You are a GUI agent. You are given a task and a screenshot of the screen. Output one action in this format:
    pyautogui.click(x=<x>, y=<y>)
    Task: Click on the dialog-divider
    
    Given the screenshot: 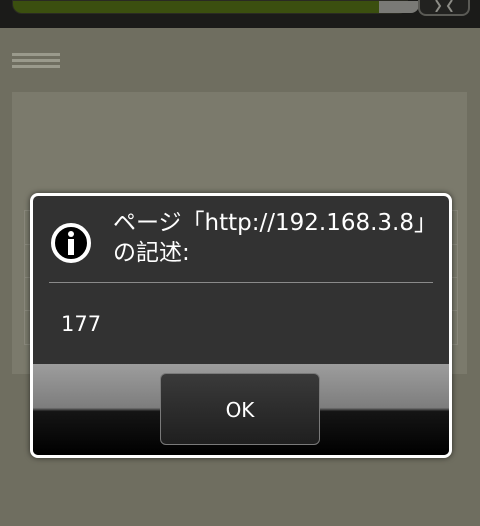 What is the action you would take?
    pyautogui.click(x=241, y=282)
    